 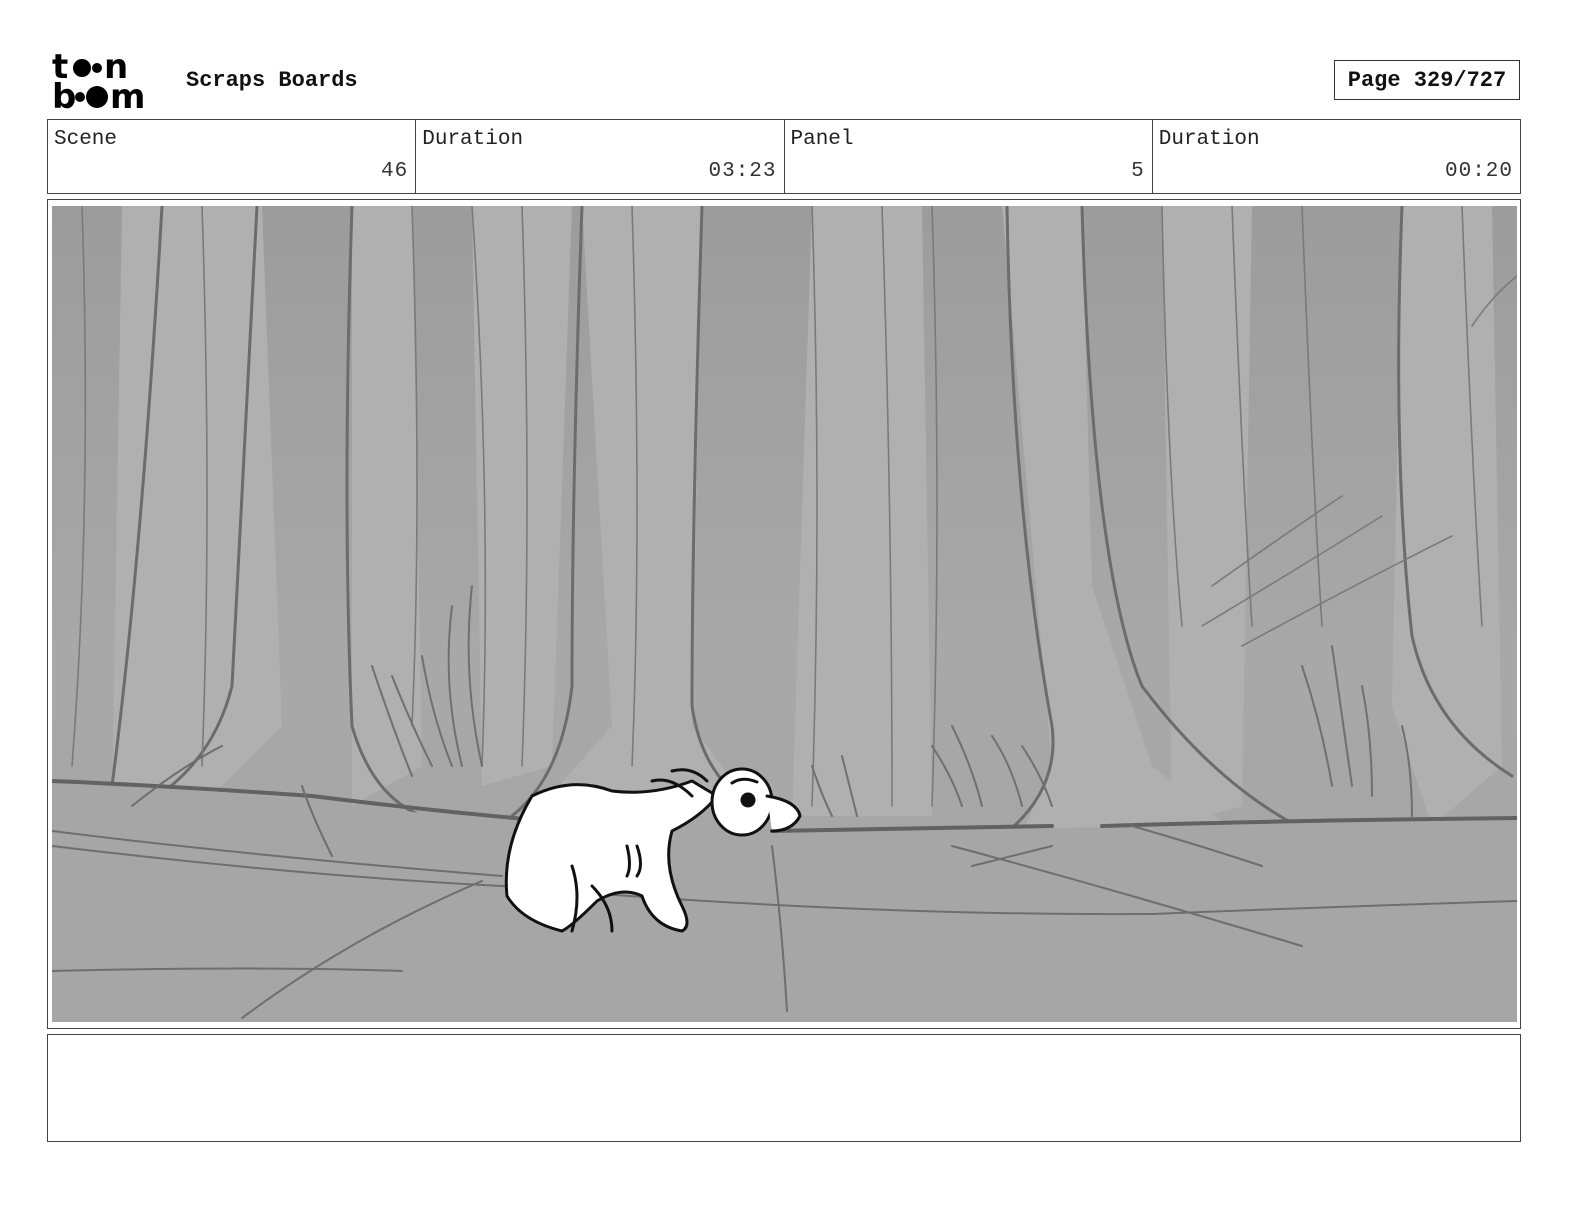 I want to click on panel-cell: Panel 5, so click(x=969, y=156).